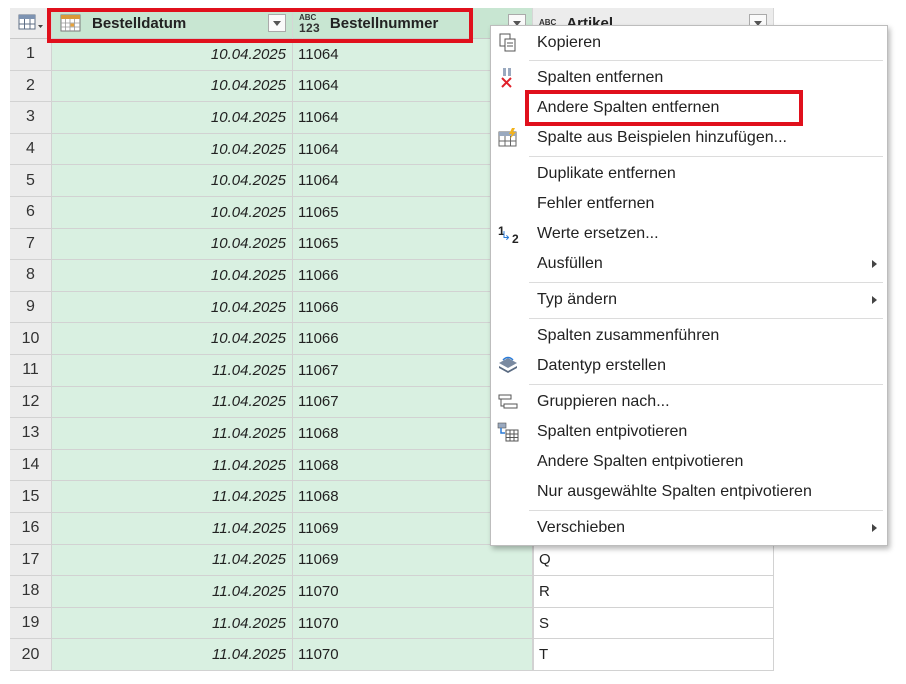  I want to click on row-number: 13, so click(31, 434).